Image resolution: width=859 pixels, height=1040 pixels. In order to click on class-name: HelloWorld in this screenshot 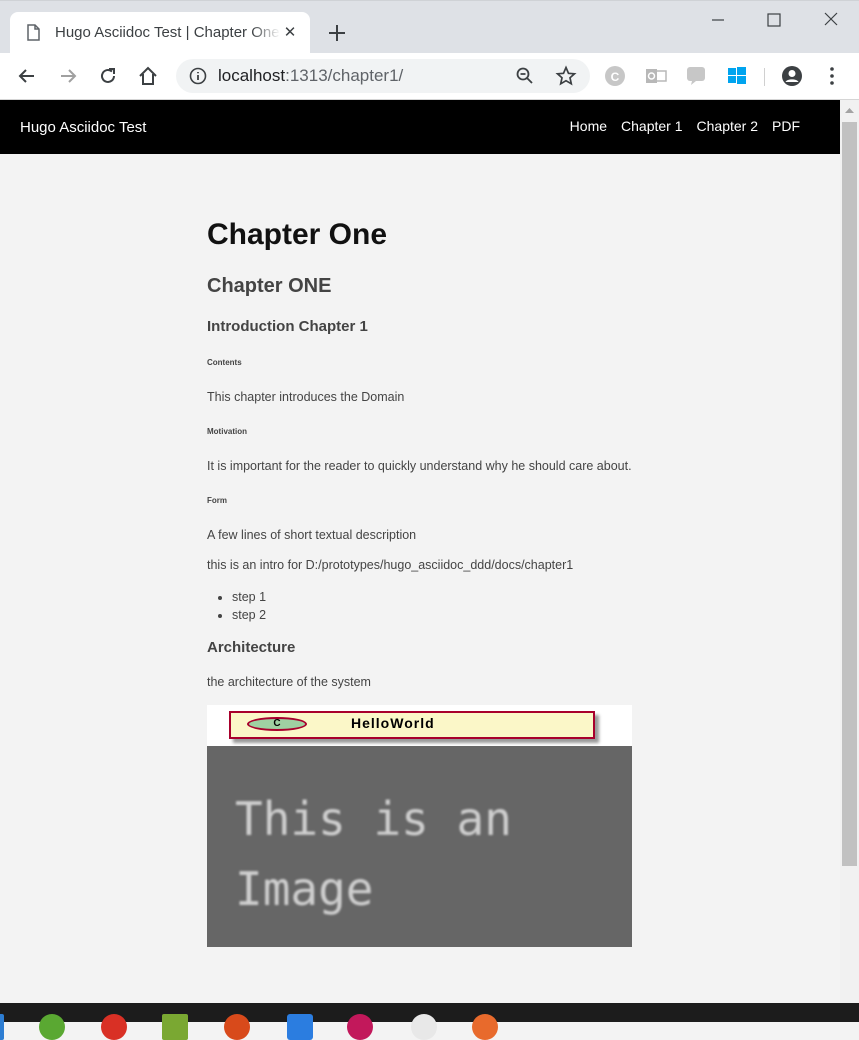, I will do `click(393, 723)`.